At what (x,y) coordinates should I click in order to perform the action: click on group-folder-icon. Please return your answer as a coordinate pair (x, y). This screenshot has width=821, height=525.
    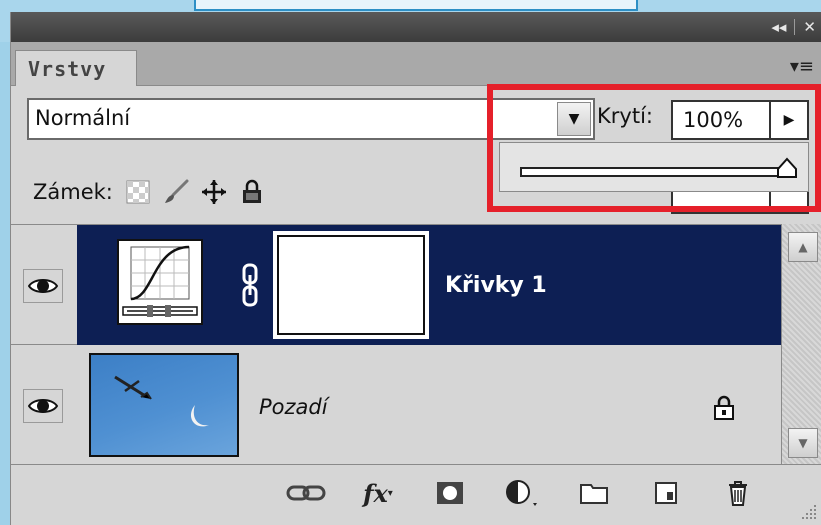
    Looking at the image, I should click on (594, 493).